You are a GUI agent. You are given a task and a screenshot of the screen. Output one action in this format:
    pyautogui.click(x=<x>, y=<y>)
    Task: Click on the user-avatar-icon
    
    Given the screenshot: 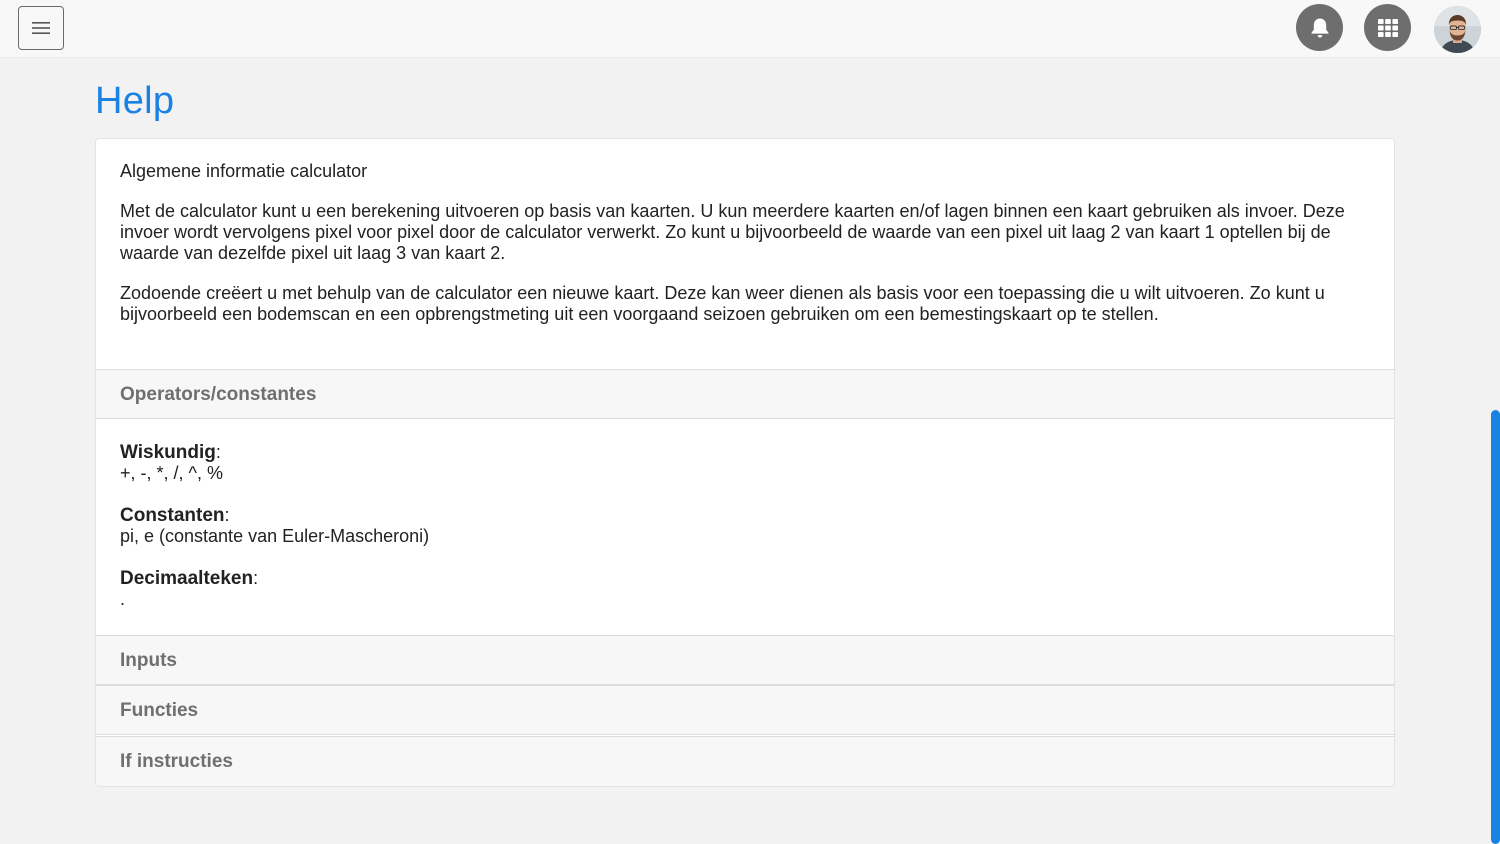 What is the action you would take?
    pyautogui.click(x=1457, y=29)
    